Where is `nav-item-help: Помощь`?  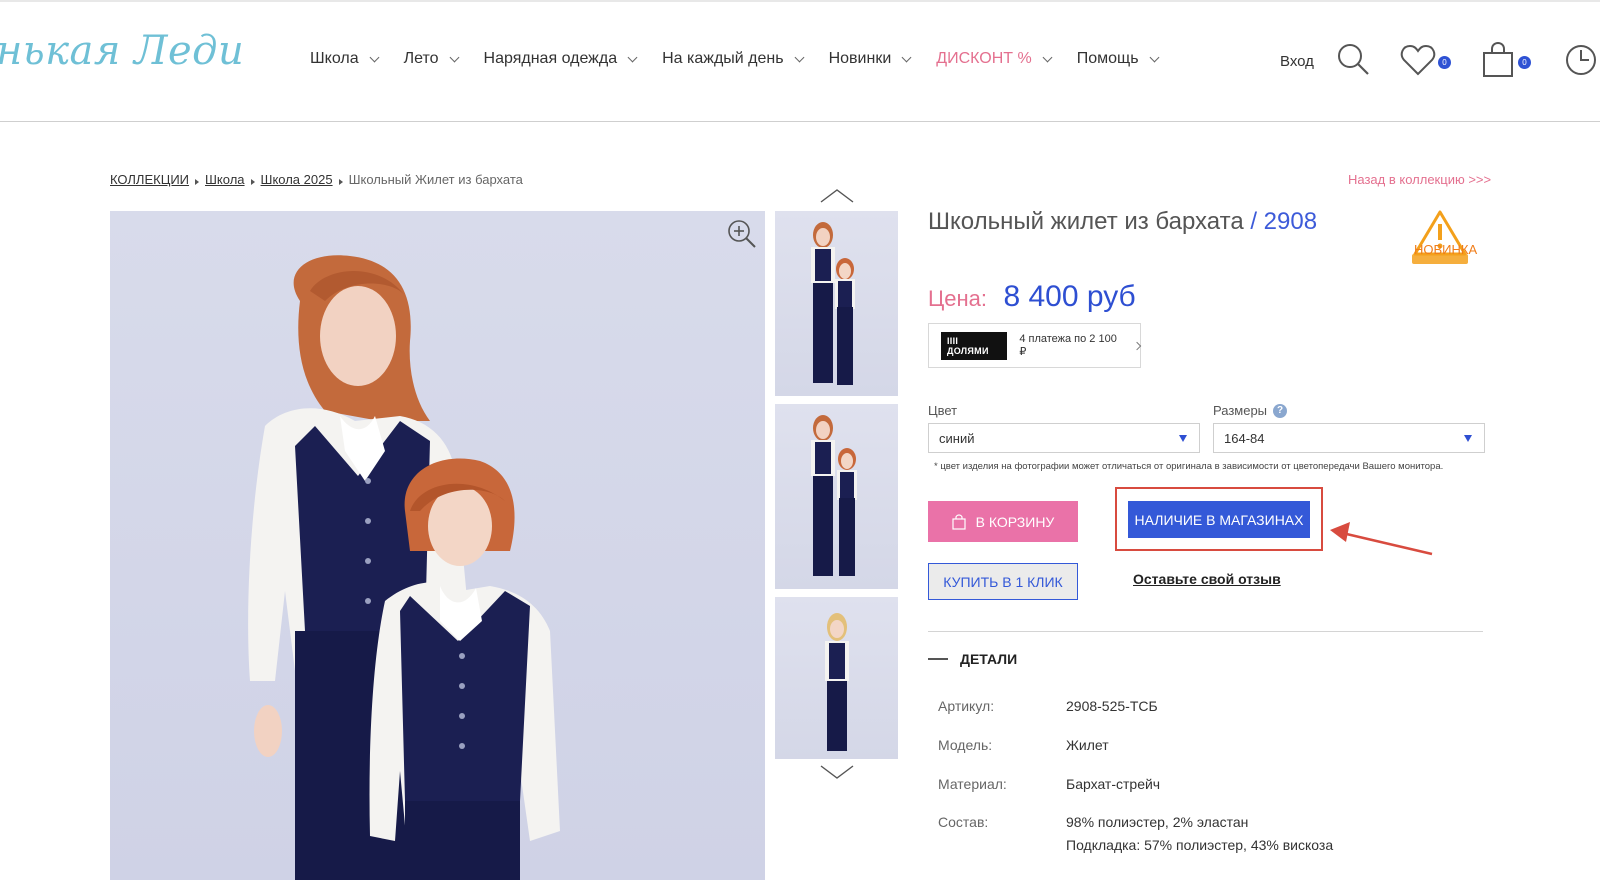 nav-item-help: Помощь is located at coordinates (1117, 59).